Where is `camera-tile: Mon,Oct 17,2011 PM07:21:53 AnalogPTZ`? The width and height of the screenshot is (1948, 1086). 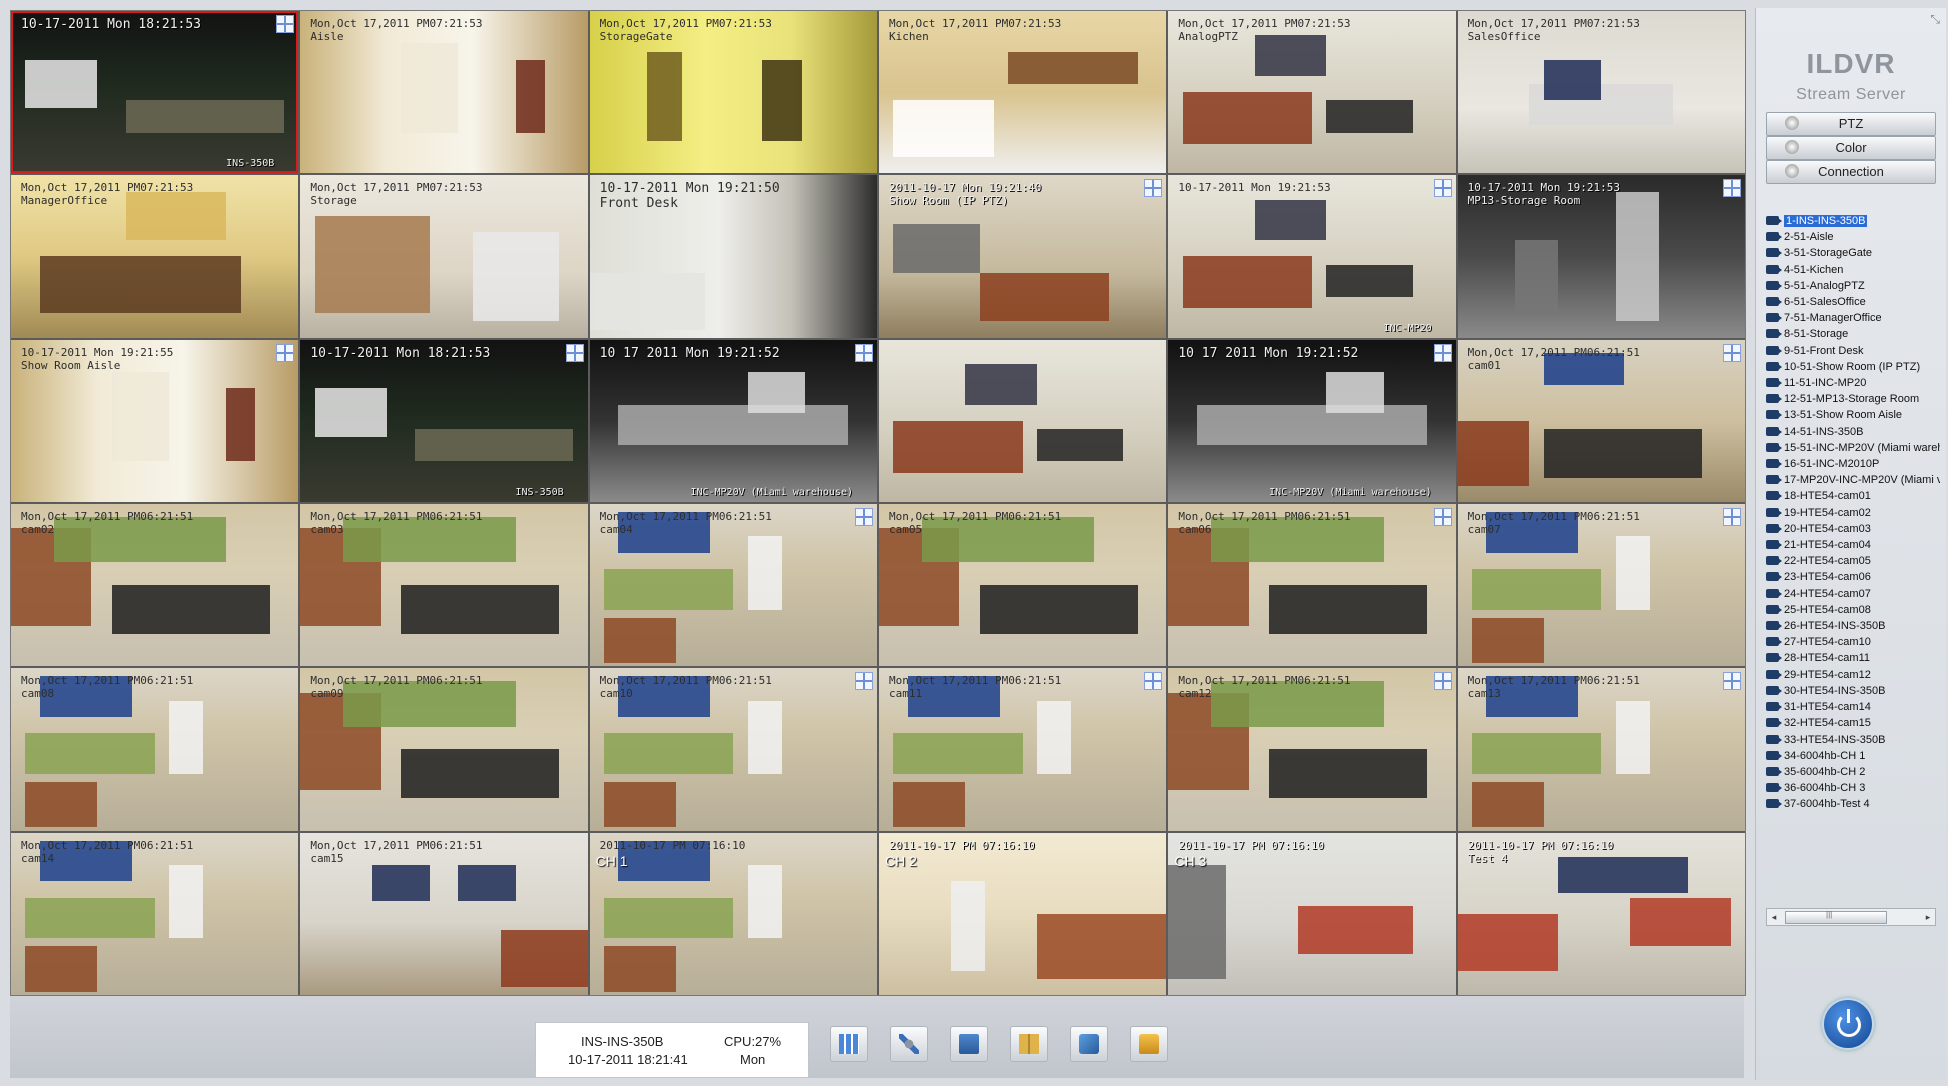
camera-tile: Mon,Oct 17,2011 PM07:21:53 AnalogPTZ is located at coordinates (1312, 92).